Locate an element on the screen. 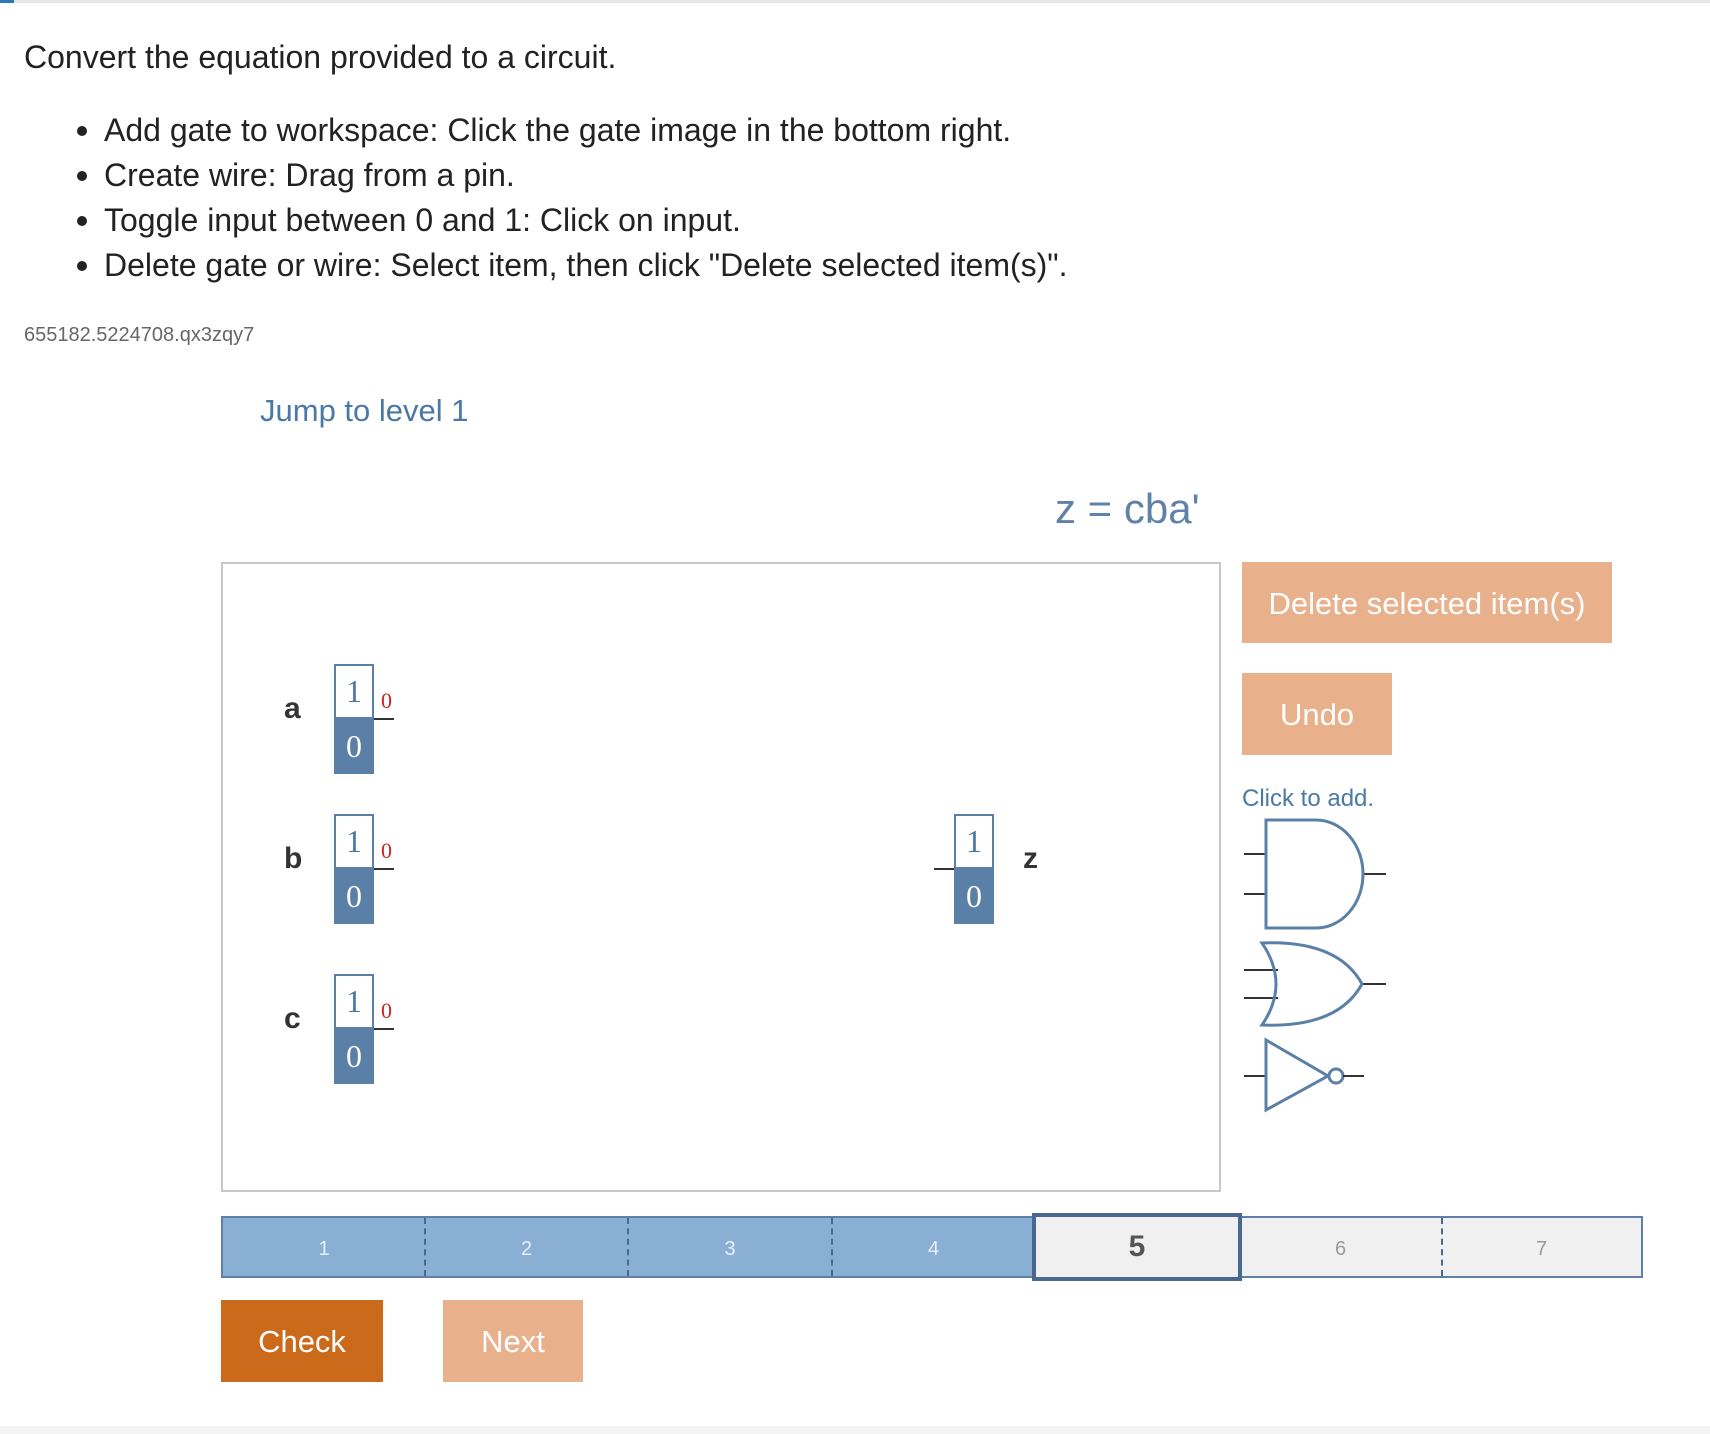 This screenshot has width=1710, height=1434. input-toggle-b: 1 0 is located at coordinates (354, 869).